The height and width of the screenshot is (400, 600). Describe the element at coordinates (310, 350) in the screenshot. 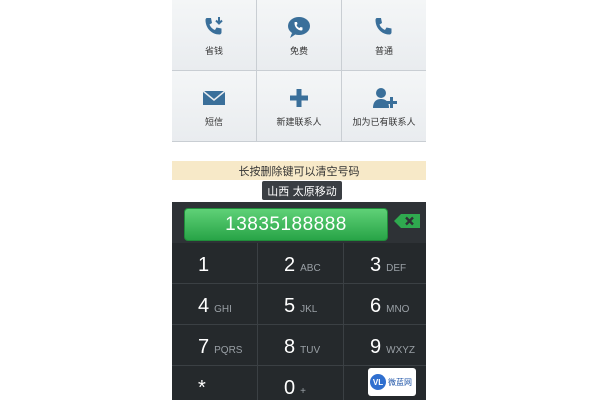

I see `key-letters: TUV` at that location.